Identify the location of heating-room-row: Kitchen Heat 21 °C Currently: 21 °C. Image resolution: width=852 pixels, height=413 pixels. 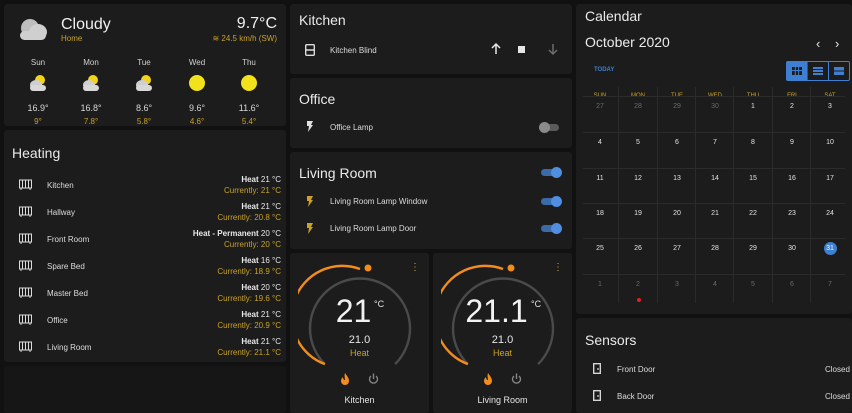
(145, 185).